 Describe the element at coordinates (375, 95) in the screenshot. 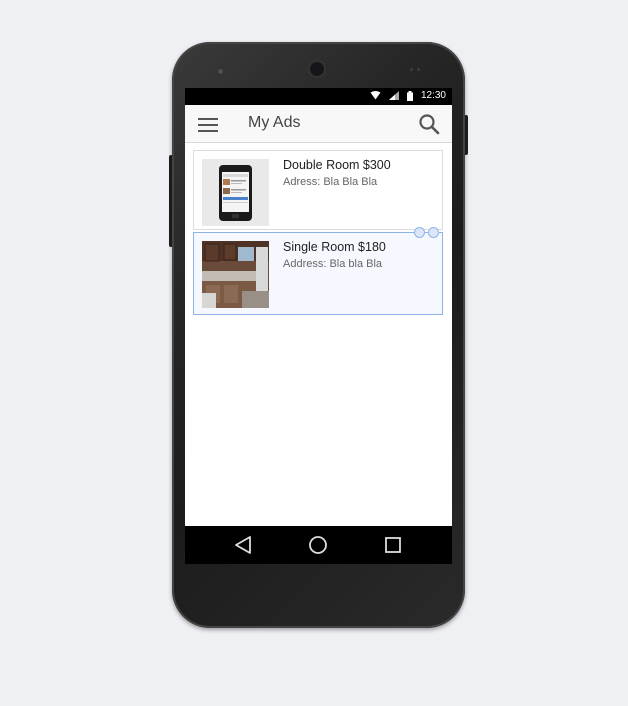

I see `wifi-icon` at that location.